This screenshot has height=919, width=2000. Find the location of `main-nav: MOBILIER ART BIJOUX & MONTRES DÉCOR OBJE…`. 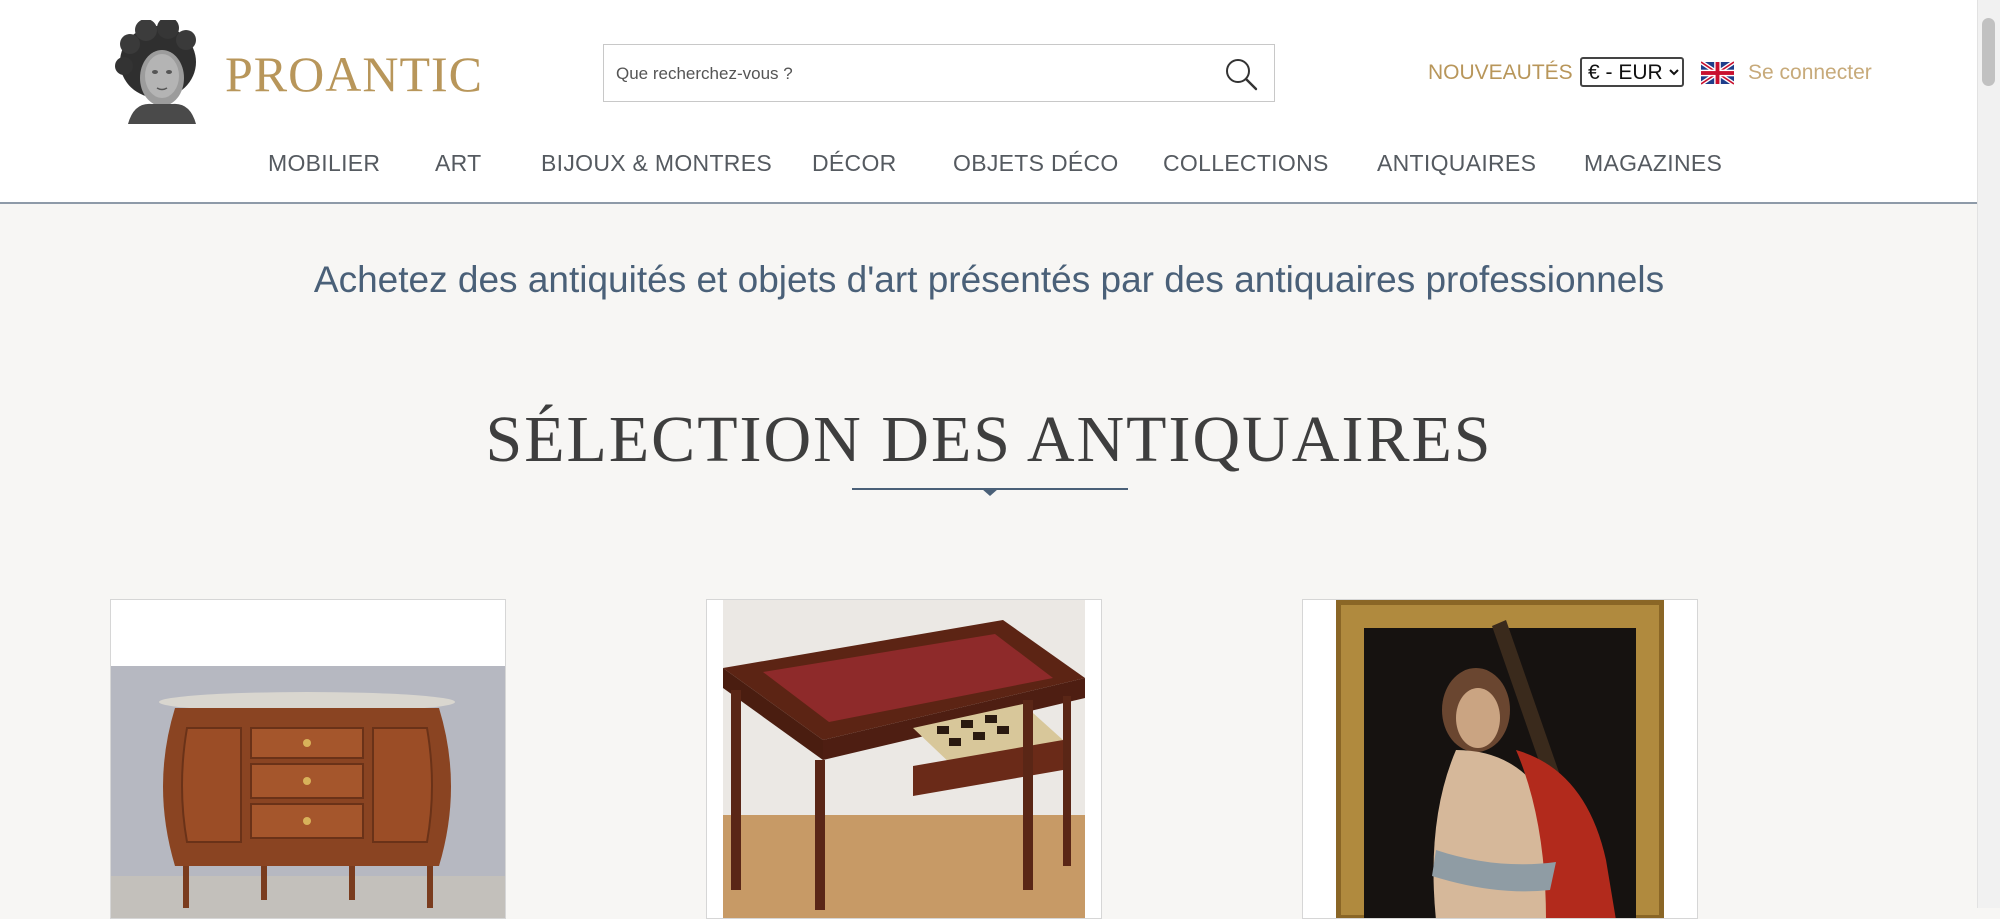

main-nav: MOBILIER ART BIJOUX & MONTRES DÉCOR OBJE… is located at coordinates (989, 163).